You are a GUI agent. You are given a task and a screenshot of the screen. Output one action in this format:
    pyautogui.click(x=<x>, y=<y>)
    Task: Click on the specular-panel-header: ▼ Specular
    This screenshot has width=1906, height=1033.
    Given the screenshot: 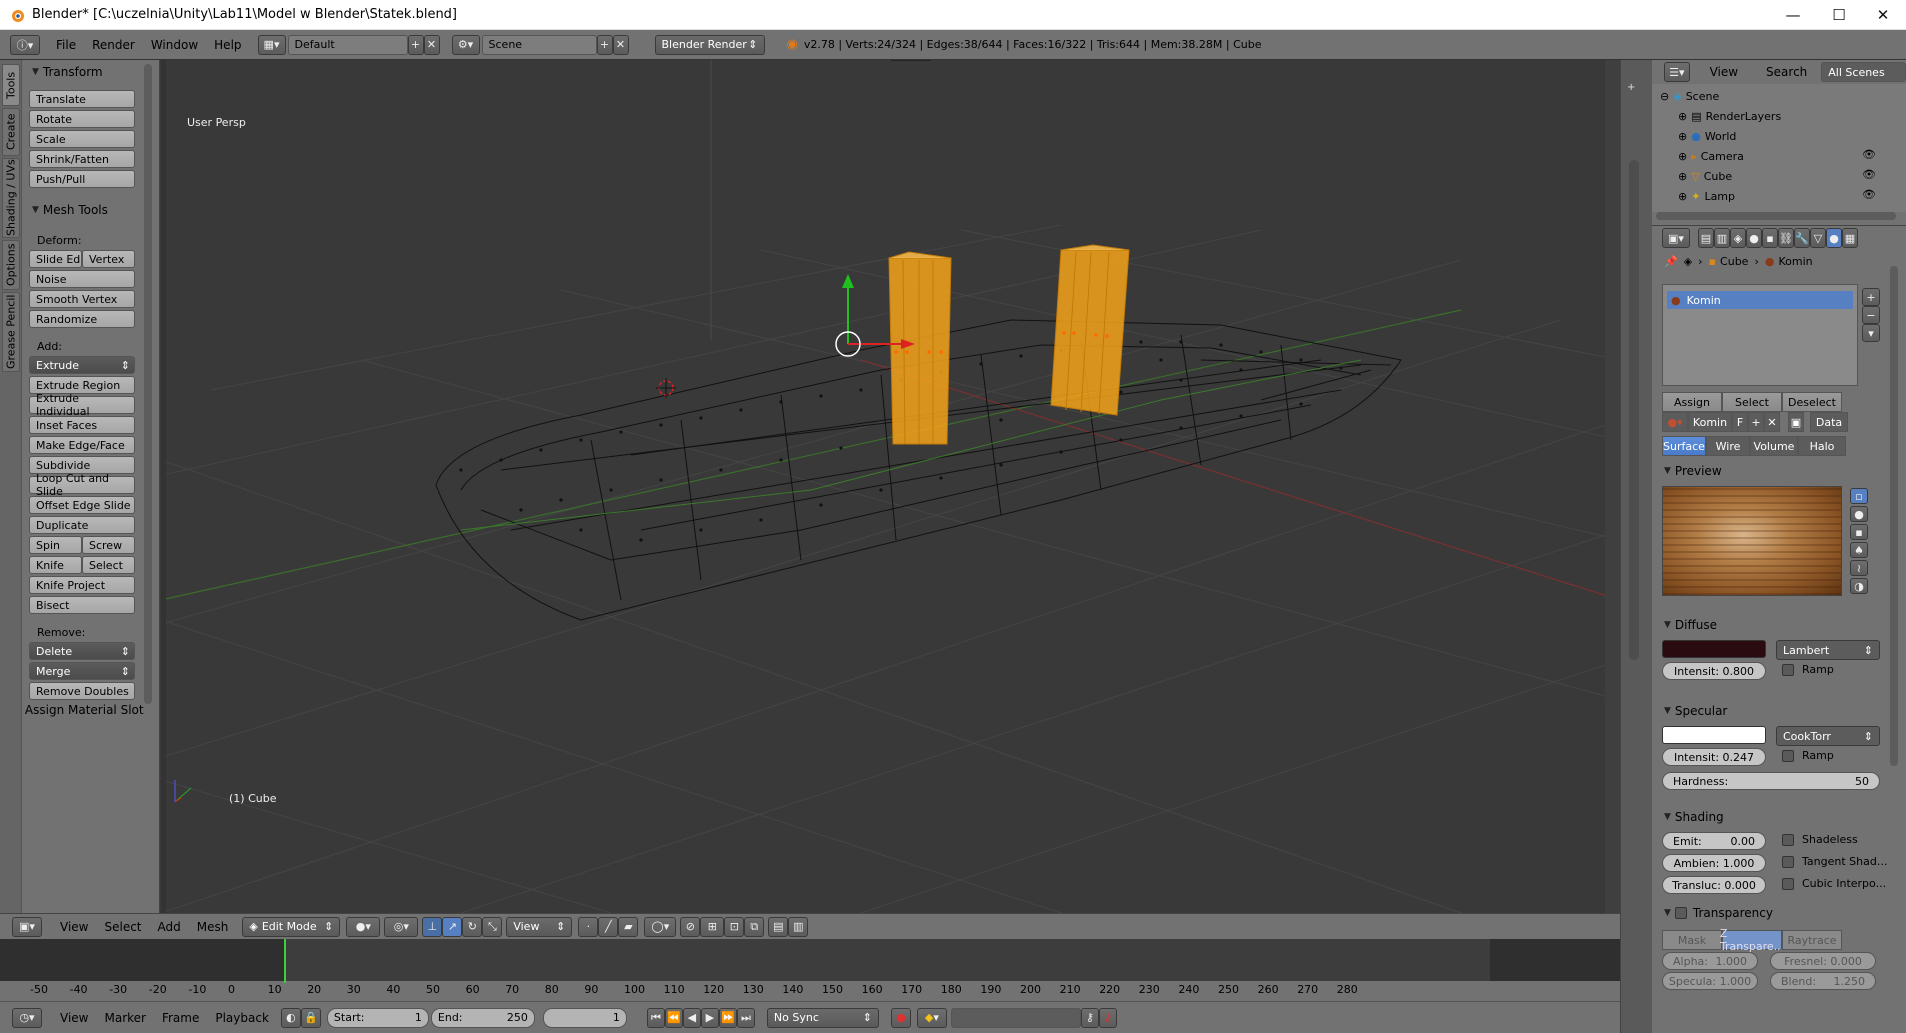 What is the action you would take?
    pyautogui.click(x=1695, y=711)
    